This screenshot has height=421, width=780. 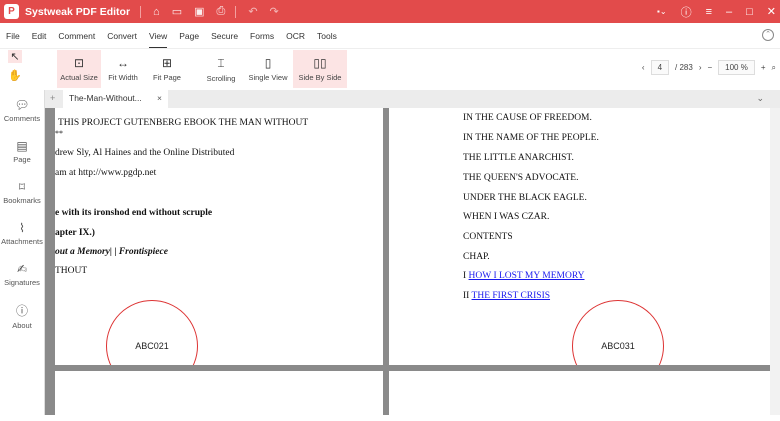 I want to click on side-by-side-icon: ▯▯, so click(x=320, y=63).